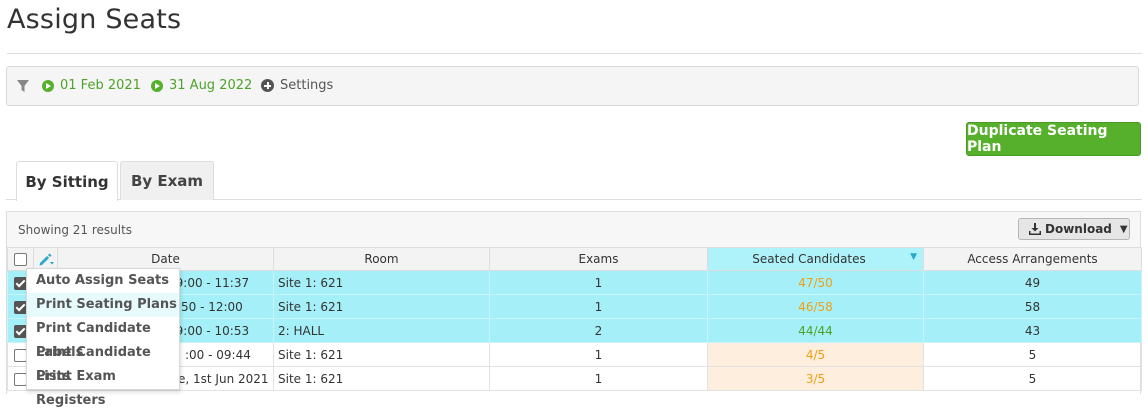 The width and height of the screenshot is (1148, 413). Describe the element at coordinates (307, 85) in the screenshot. I see `settings-label: Settings` at that location.